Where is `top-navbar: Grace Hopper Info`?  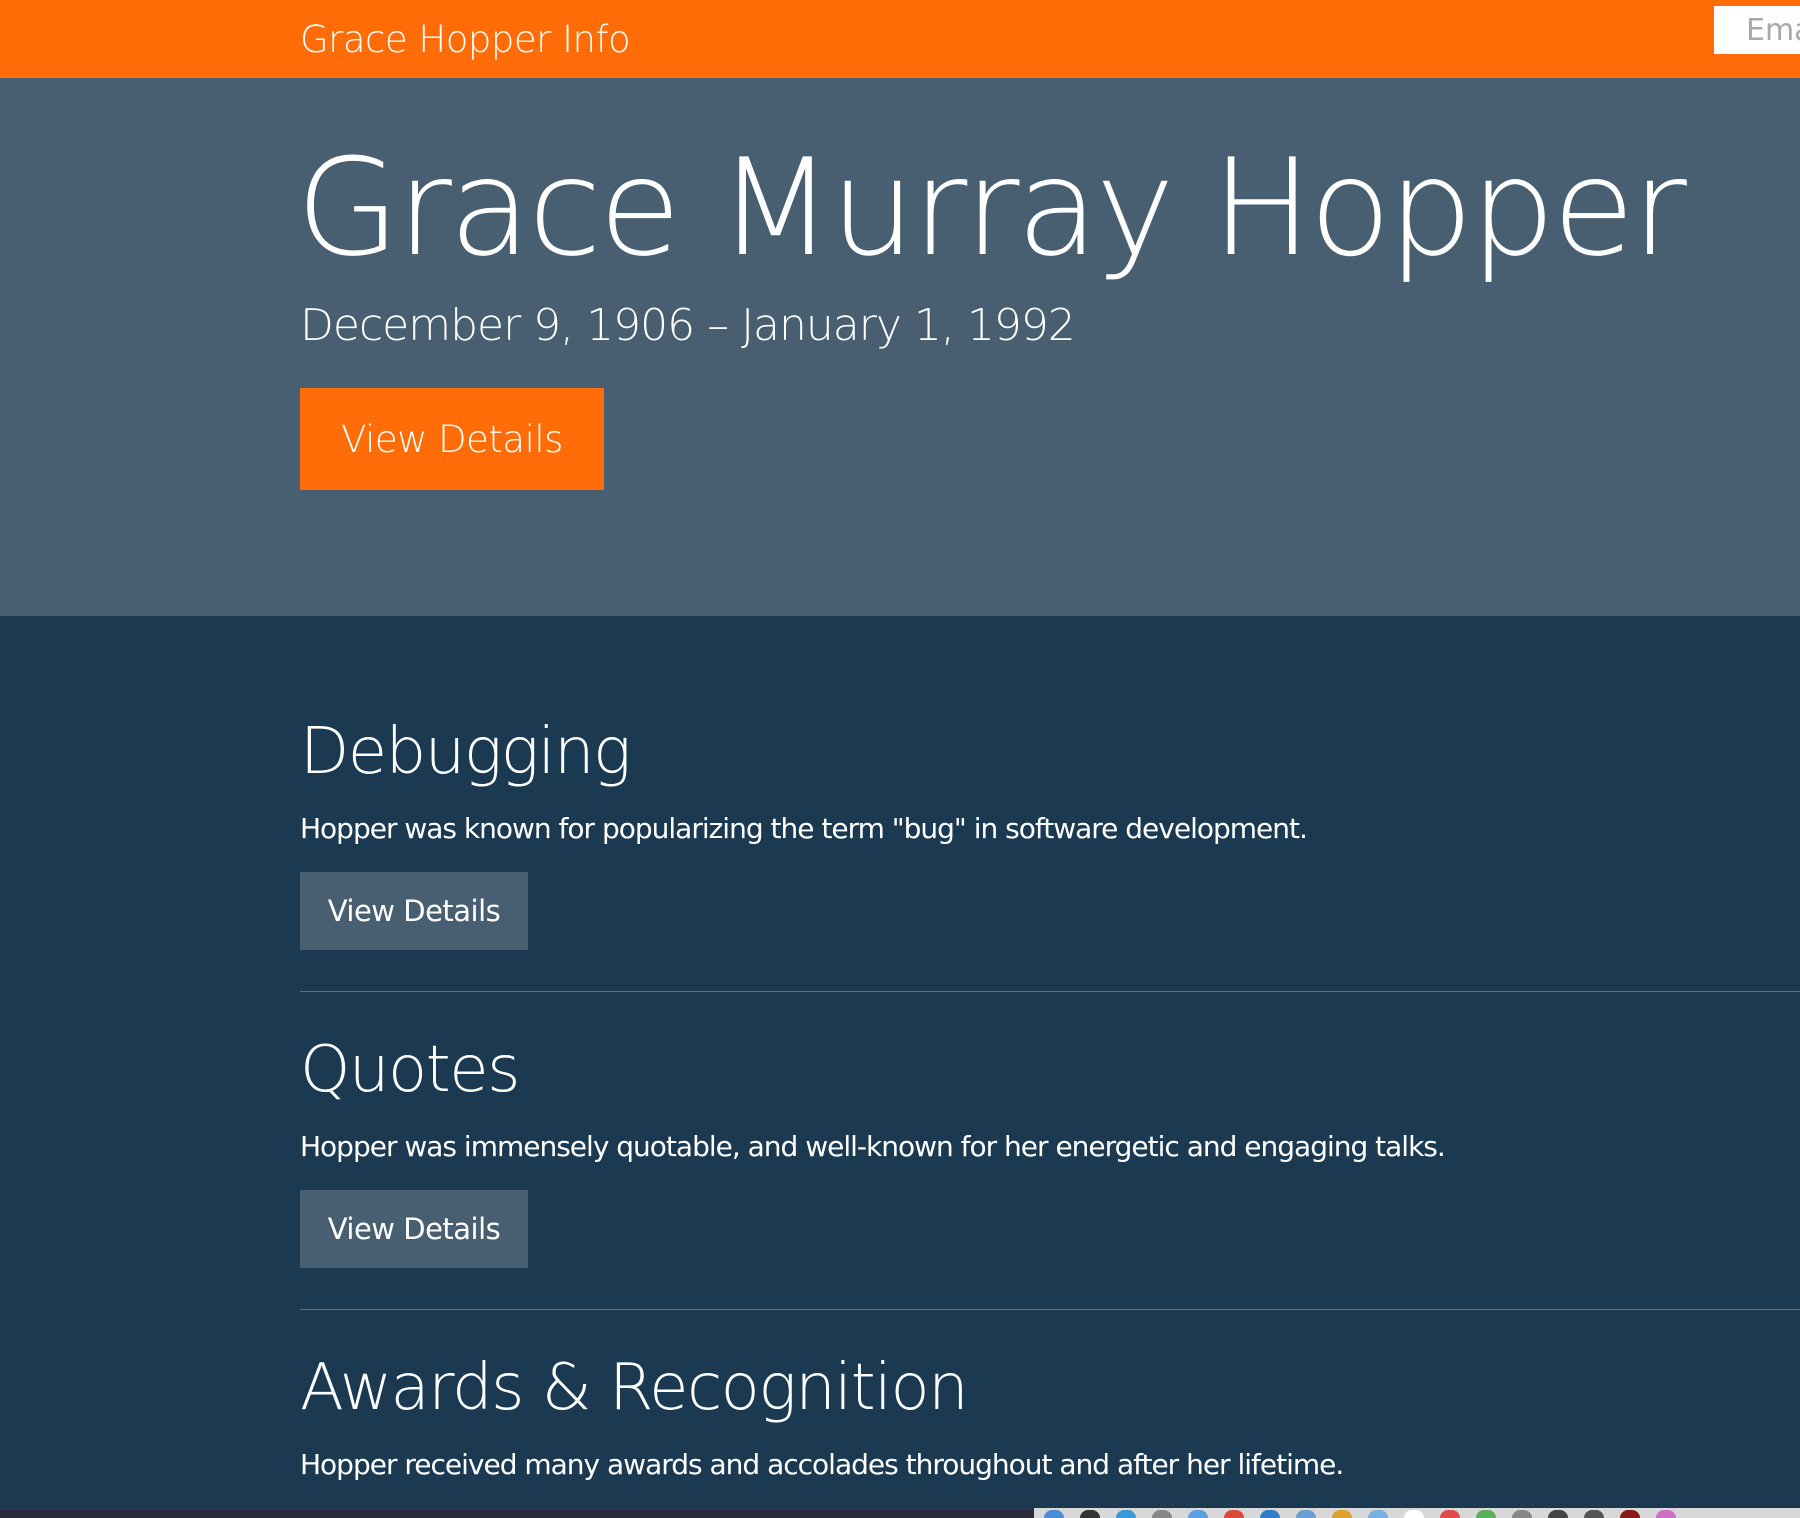
top-navbar: Grace Hopper Info is located at coordinates (900, 39).